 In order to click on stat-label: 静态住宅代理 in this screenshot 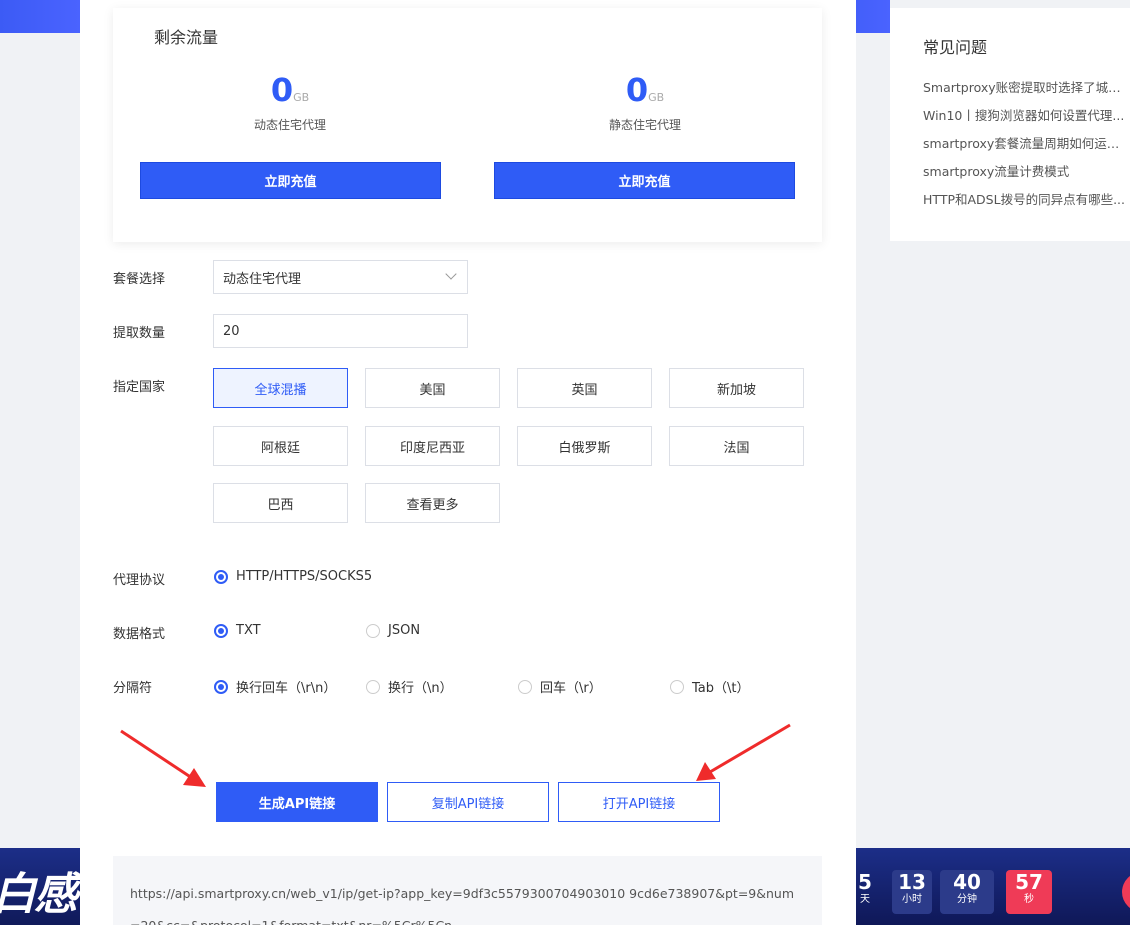, I will do `click(644, 125)`.